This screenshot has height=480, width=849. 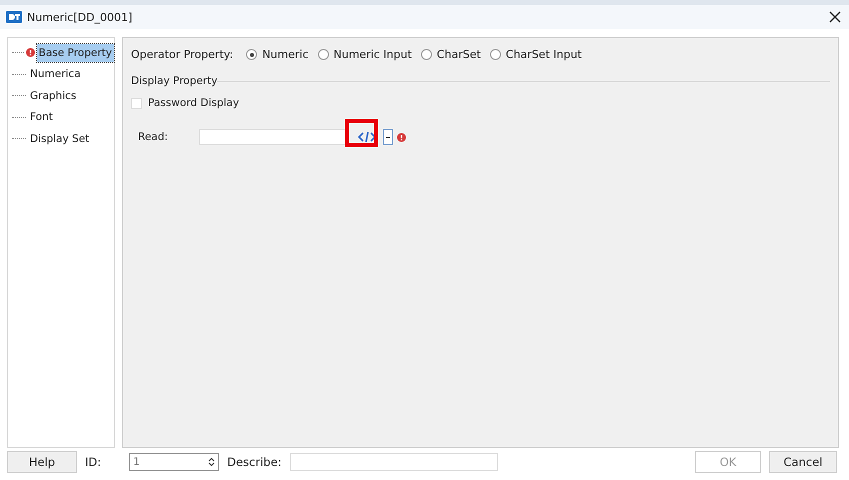 I want to click on describe-label: Describe:, so click(x=254, y=462).